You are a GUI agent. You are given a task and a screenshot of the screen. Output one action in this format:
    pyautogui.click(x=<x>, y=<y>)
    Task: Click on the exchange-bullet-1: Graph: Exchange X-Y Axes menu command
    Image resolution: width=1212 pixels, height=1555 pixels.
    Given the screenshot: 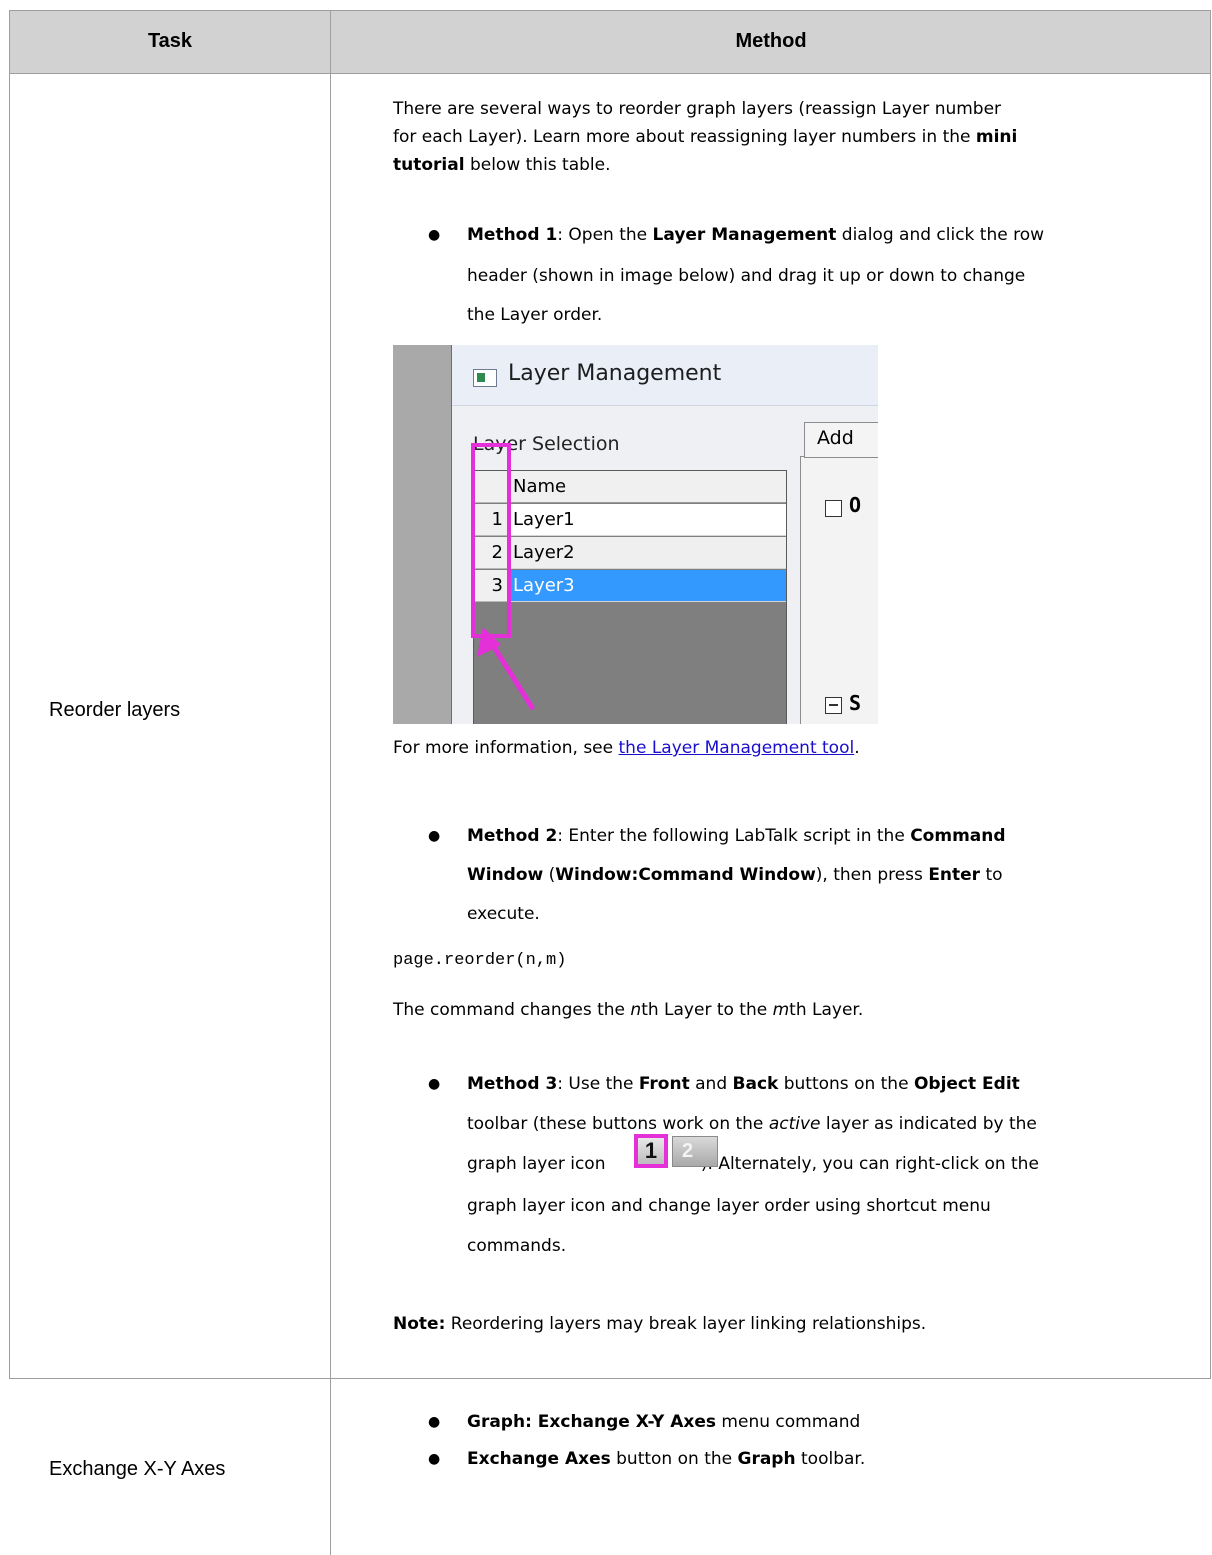 What is the action you would take?
    pyautogui.click(x=664, y=1422)
    